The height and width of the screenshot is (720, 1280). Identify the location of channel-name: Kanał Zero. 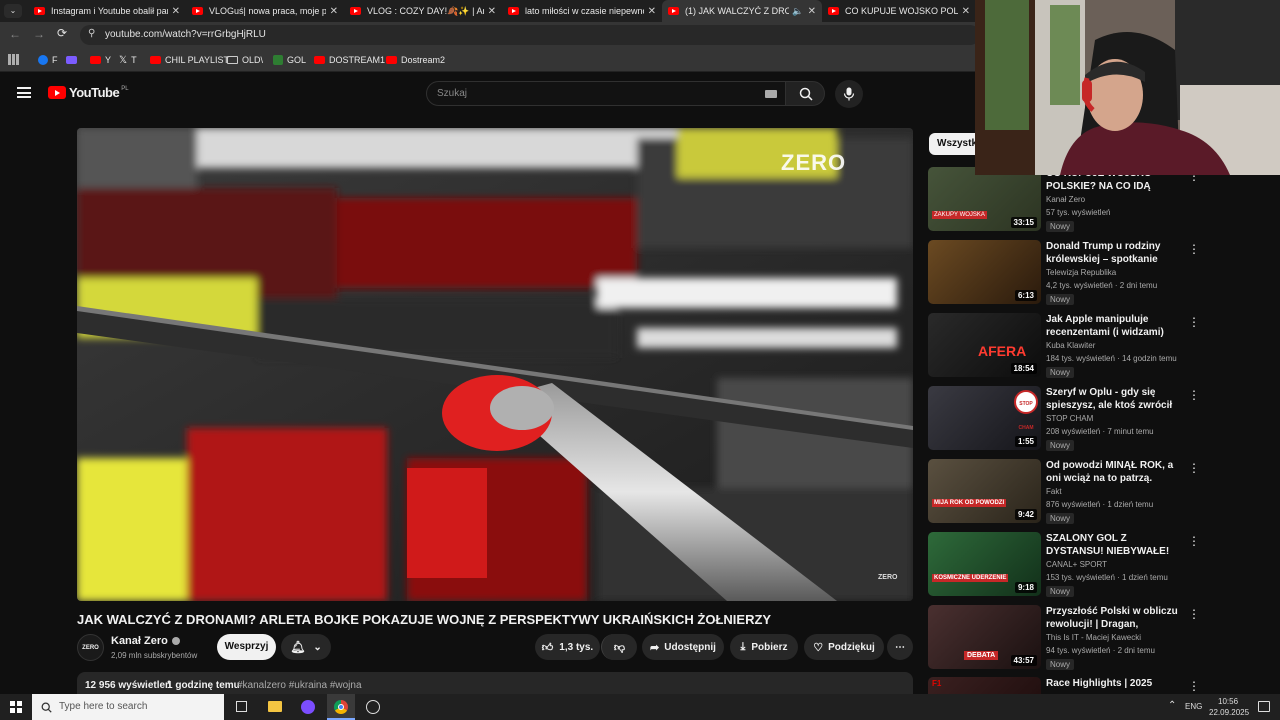
(145, 641).